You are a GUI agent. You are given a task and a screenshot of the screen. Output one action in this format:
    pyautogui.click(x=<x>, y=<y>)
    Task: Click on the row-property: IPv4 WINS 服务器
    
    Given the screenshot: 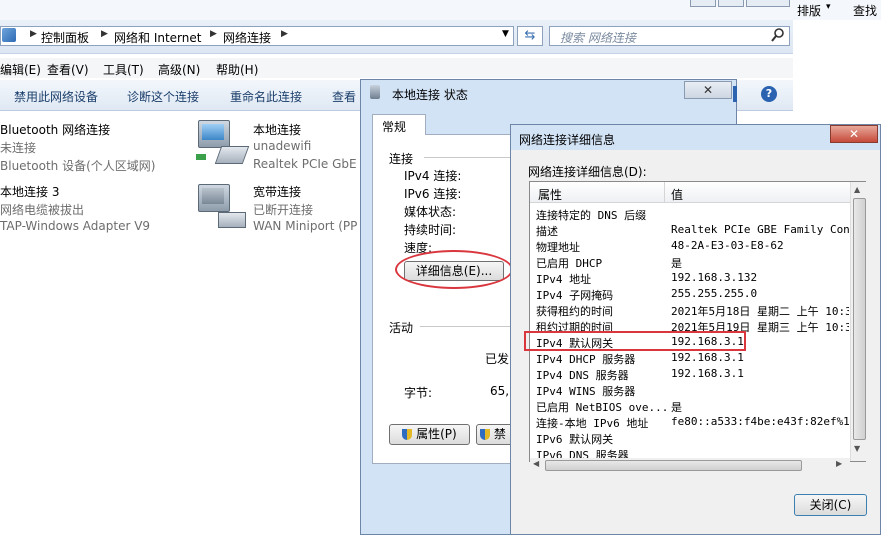 What is the action you would take?
    pyautogui.click(x=585, y=391)
    